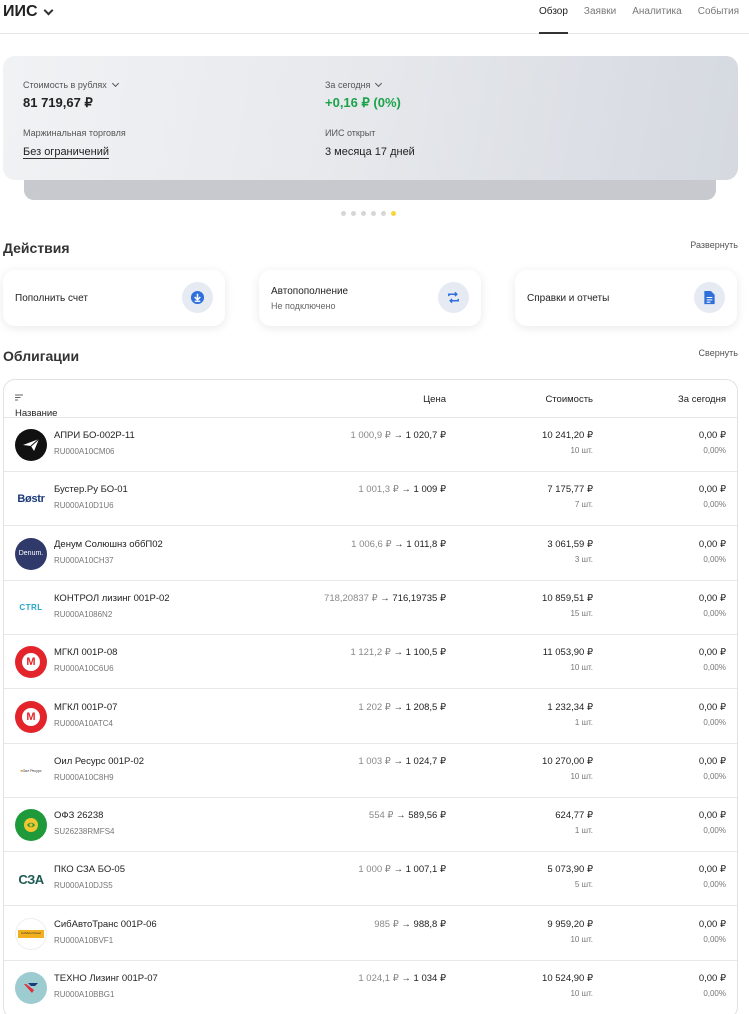 Image resolution: width=749 pixels, height=1014 pixels. What do you see at coordinates (303, 306) in the screenshot?
I see `action-subtitle: Не подключено` at bounding box center [303, 306].